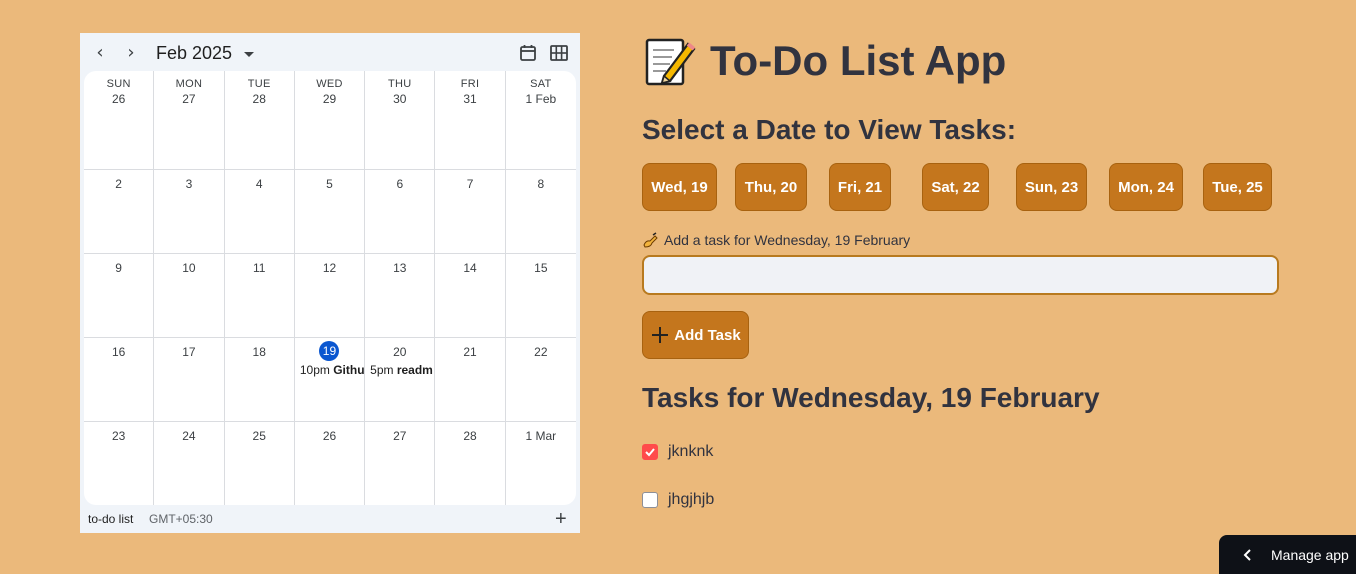 Image resolution: width=1356 pixels, height=574 pixels. Describe the element at coordinates (189, 380) in the screenshot. I see `day-cell: 17` at that location.